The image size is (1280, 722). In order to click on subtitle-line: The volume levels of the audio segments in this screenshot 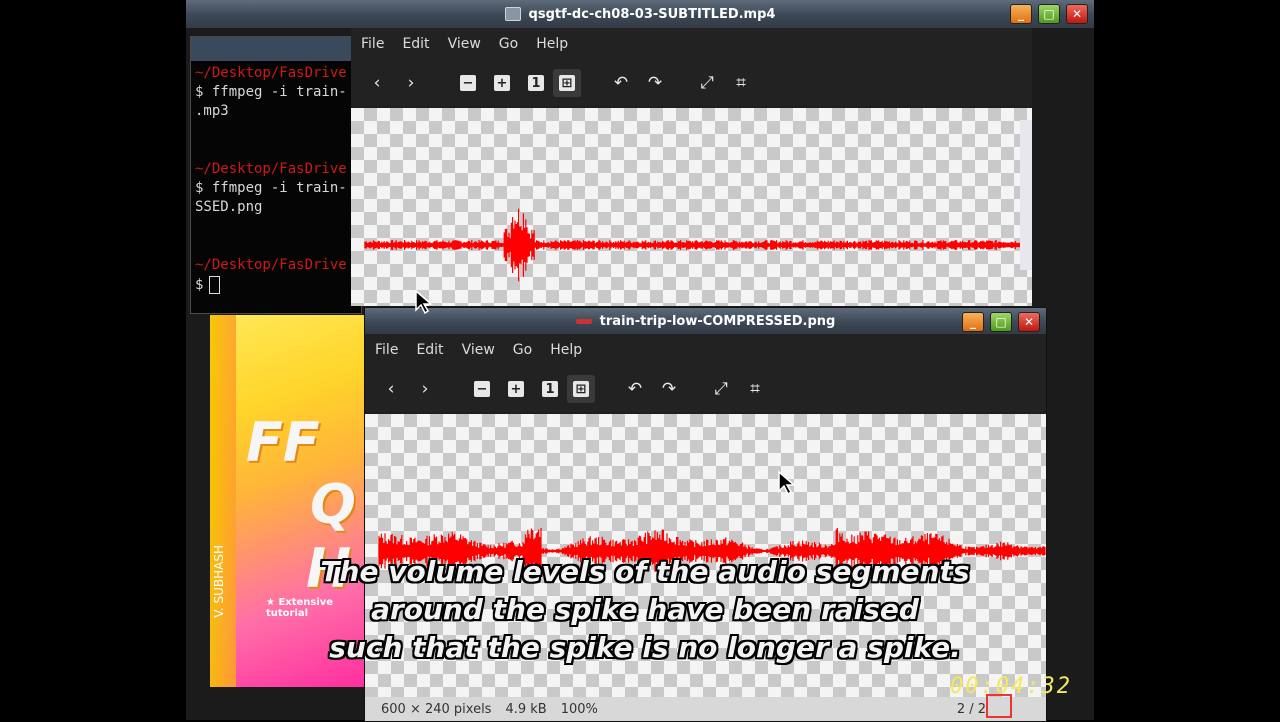, I will do `click(645, 571)`.